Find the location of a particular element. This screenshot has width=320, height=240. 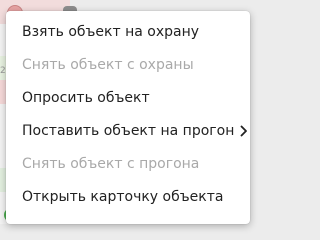

menu-item-label: Поставить объект на прогон is located at coordinates (128, 131).